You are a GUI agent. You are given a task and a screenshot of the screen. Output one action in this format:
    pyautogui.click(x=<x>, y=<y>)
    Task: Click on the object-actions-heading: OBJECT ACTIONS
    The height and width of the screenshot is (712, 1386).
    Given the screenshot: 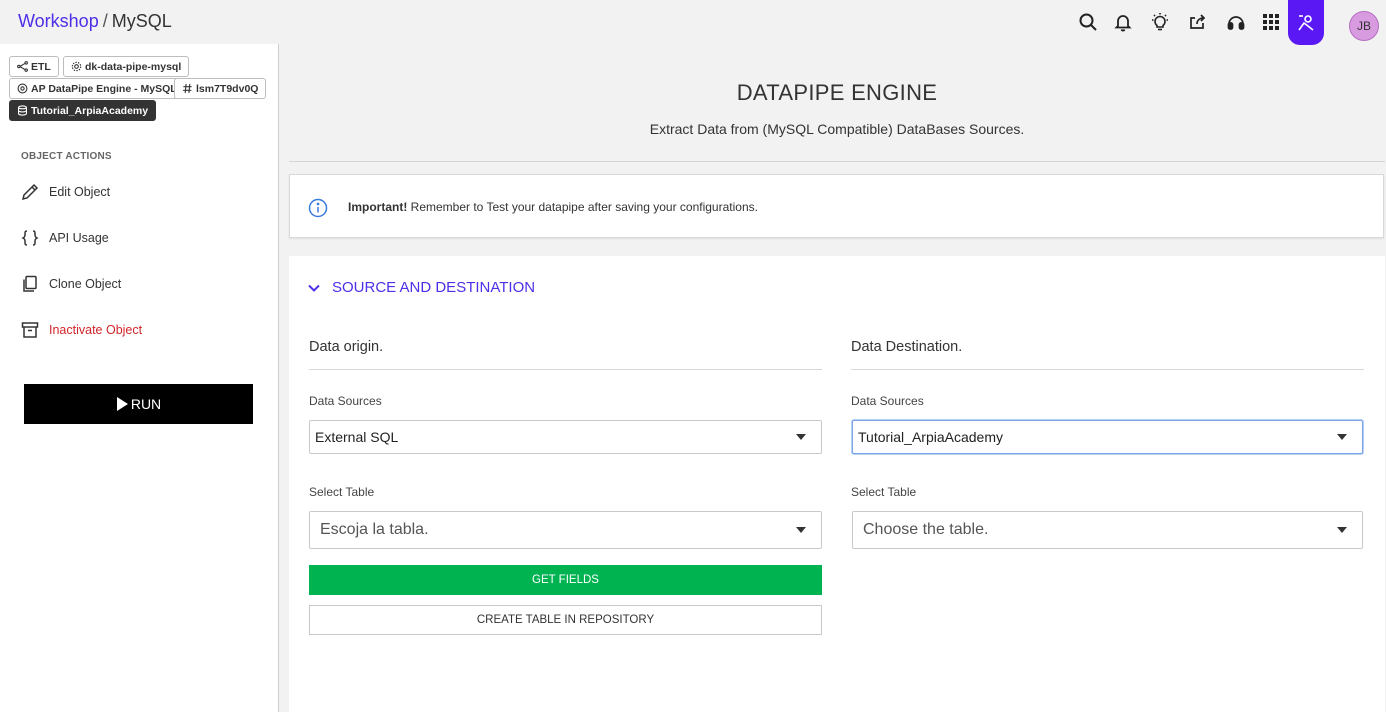 What is the action you would take?
    pyautogui.click(x=66, y=156)
    